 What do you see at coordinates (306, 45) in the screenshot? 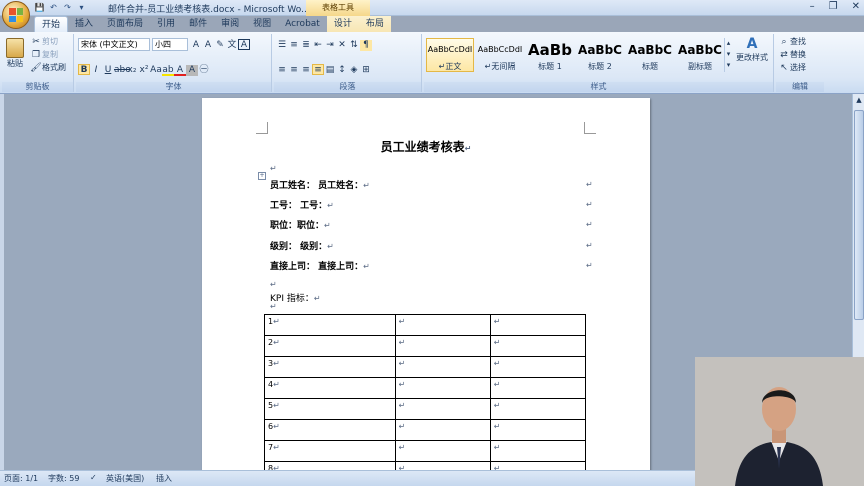
I see `multilevel-list-icon: ≣` at bounding box center [306, 45].